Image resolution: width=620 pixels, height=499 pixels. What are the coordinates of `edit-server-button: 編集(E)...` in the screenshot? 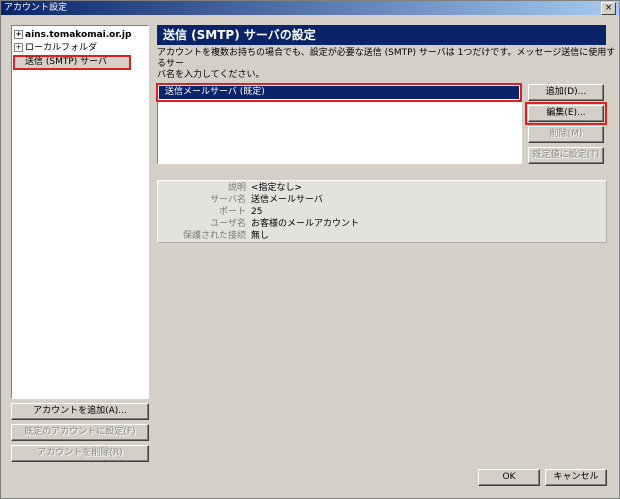 It's located at (566, 113).